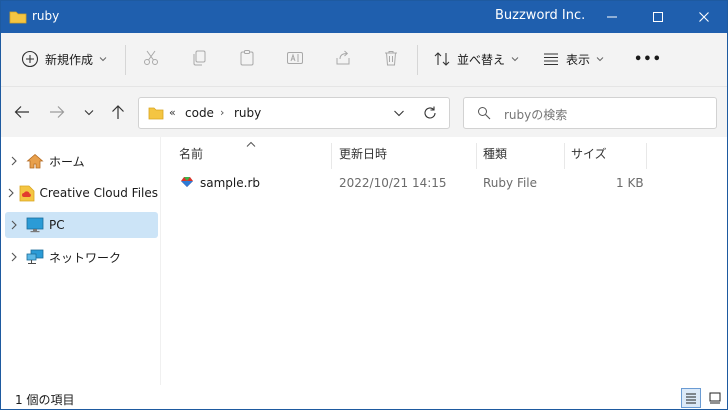  I want to click on sort-button: 並べ替え, so click(476, 59).